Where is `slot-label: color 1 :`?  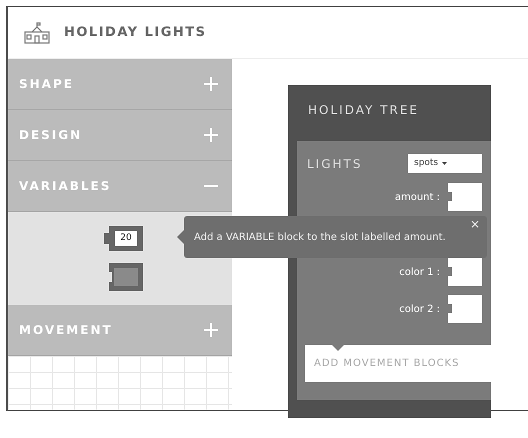
slot-label: color 1 : is located at coordinates (419, 273).